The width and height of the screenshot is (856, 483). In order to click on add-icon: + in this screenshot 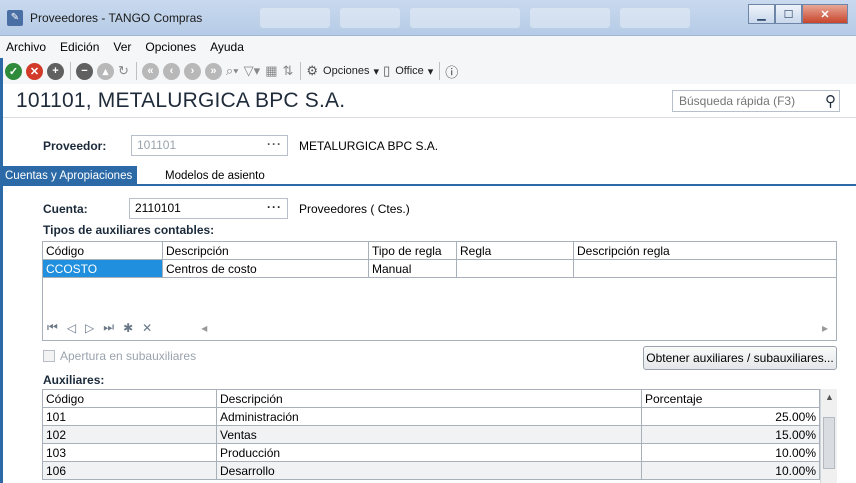, I will do `click(55, 71)`.